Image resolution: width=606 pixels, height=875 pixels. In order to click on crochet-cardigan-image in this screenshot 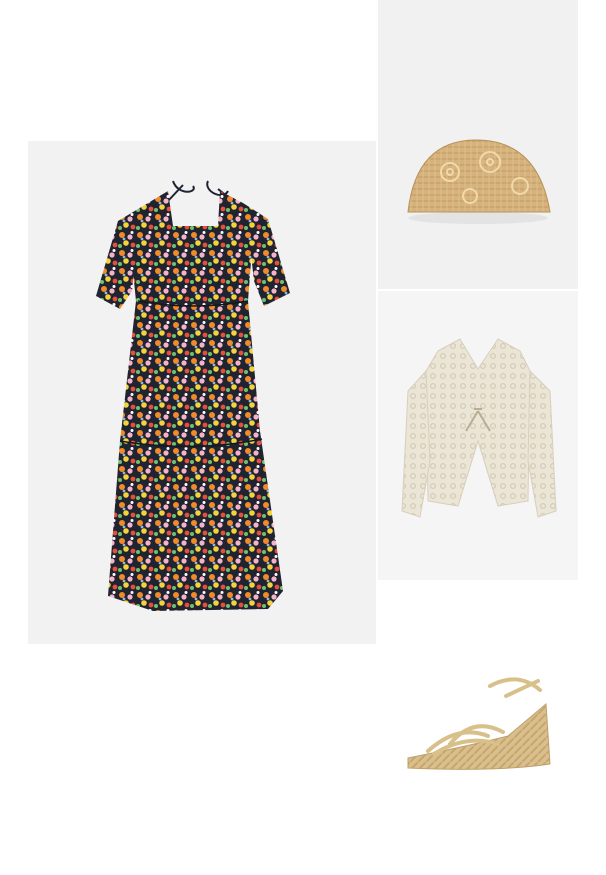, I will do `click(479, 428)`.